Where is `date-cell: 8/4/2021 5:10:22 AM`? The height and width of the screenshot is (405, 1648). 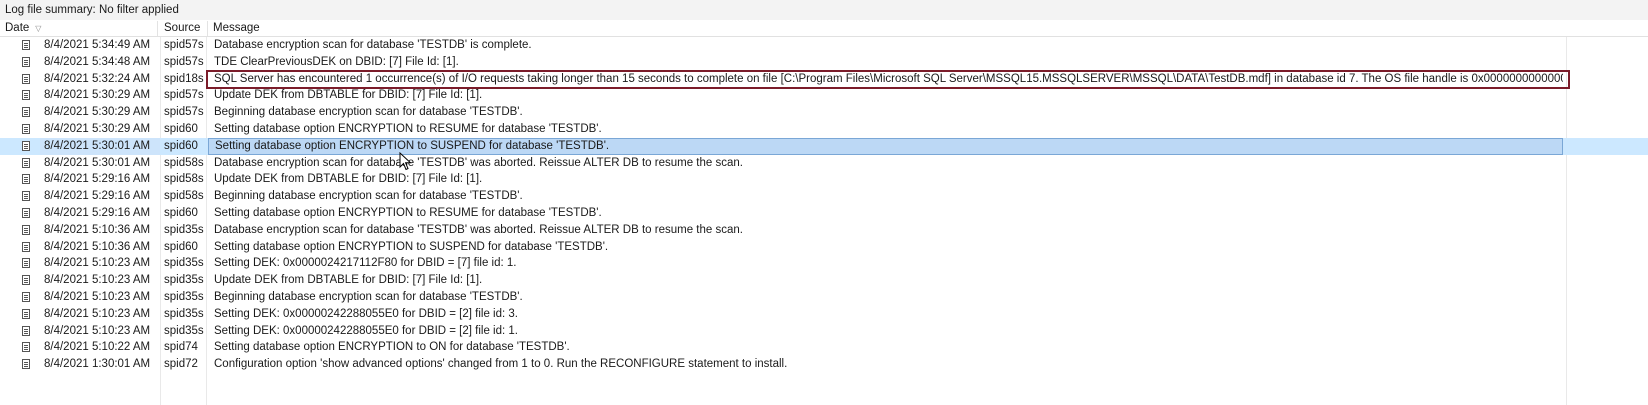
date-cell: 8/4/2021 5:10:22 AM is located at coordinates (97, 347).